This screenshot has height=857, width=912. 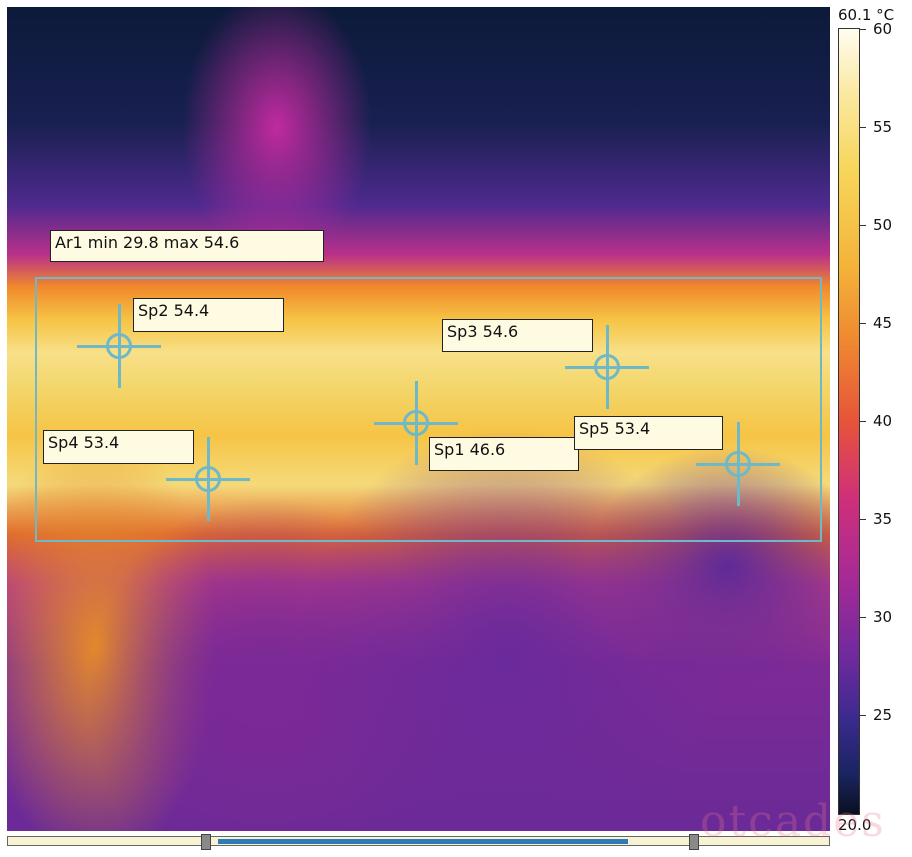 I want to click on spot-sp2-label: Sp2 54.4, so click(x=208, y=315).